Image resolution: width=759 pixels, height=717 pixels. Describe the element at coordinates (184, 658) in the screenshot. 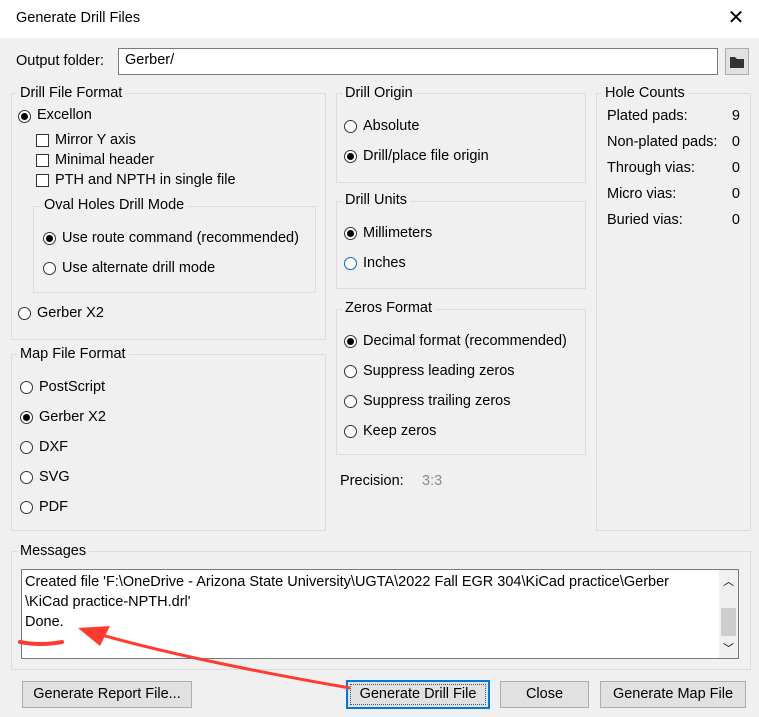

I see `annotation-arrow-icon` at that location.